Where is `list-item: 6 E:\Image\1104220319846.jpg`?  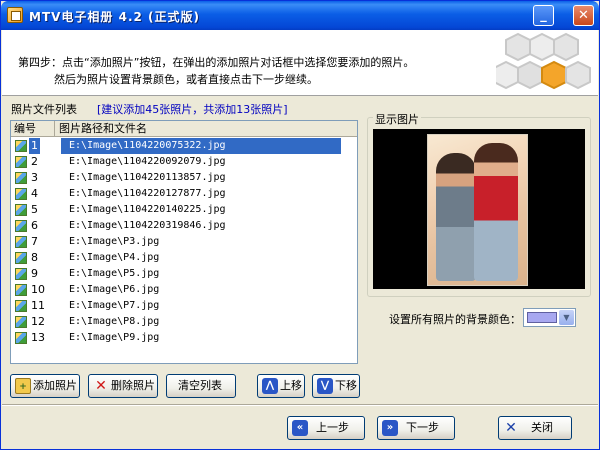 list-item: 6 E:\Image\1104220319846.jpg is located at coordinates (184, 226).